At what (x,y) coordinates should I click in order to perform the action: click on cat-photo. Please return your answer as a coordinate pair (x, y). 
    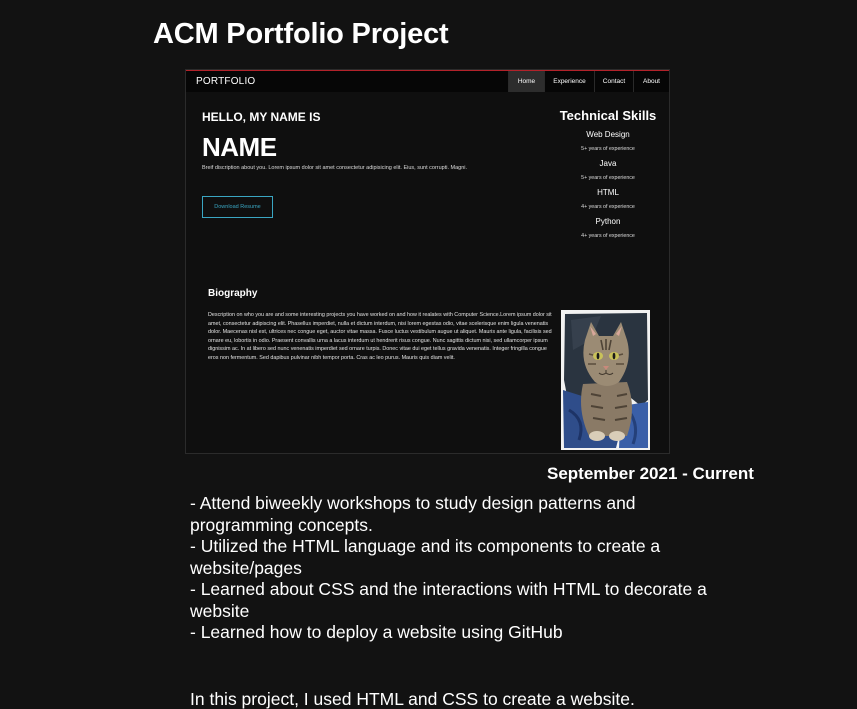
    Looking at the image, I should click on (605, 380).